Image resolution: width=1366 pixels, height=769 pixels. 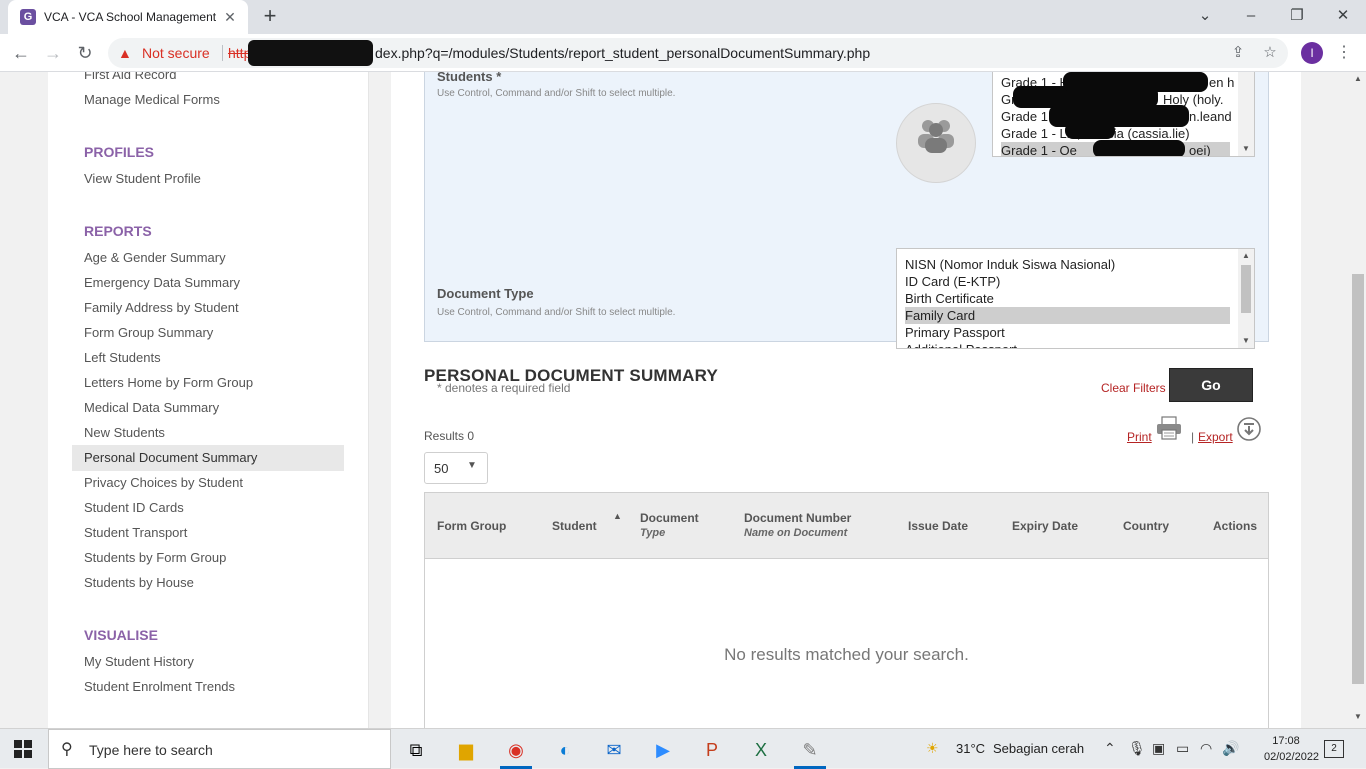 What do you see at coordinates (1230, 748) in the screenshot?
I see `volume-icon: 🔊` at bounding box center [1230, 748].